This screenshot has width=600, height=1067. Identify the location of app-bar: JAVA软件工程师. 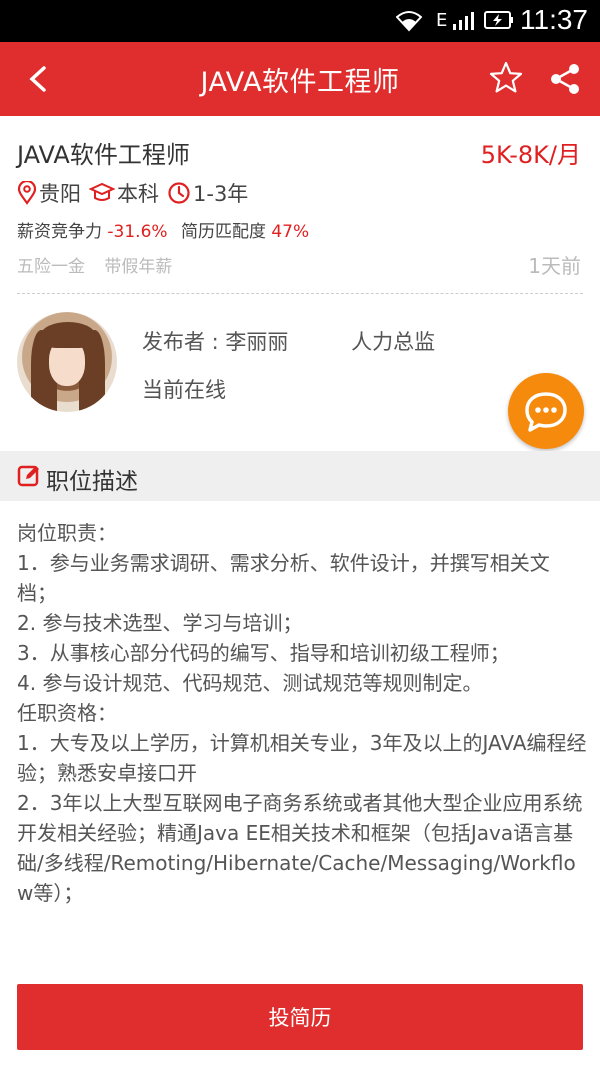
(300, 79).